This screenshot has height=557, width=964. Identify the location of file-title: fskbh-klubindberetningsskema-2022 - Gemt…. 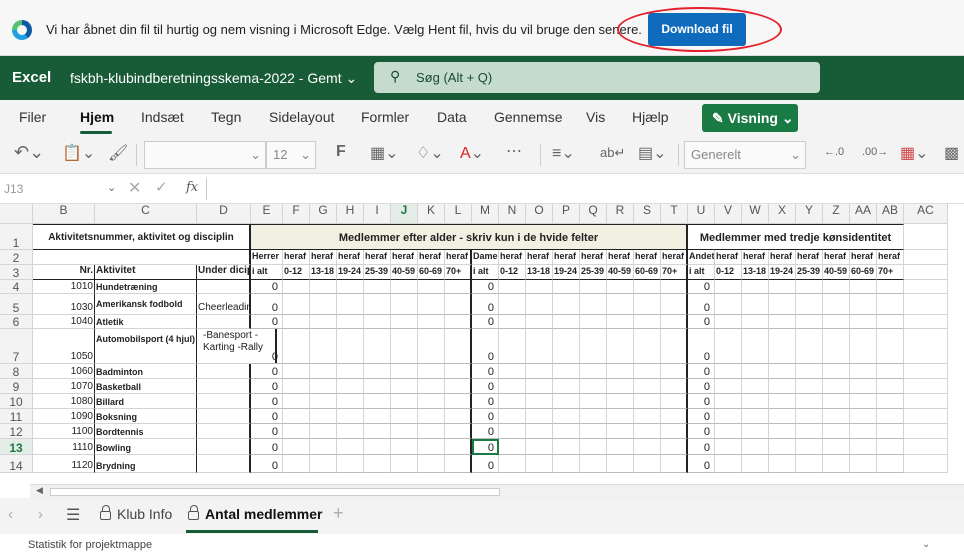
(213, 78).